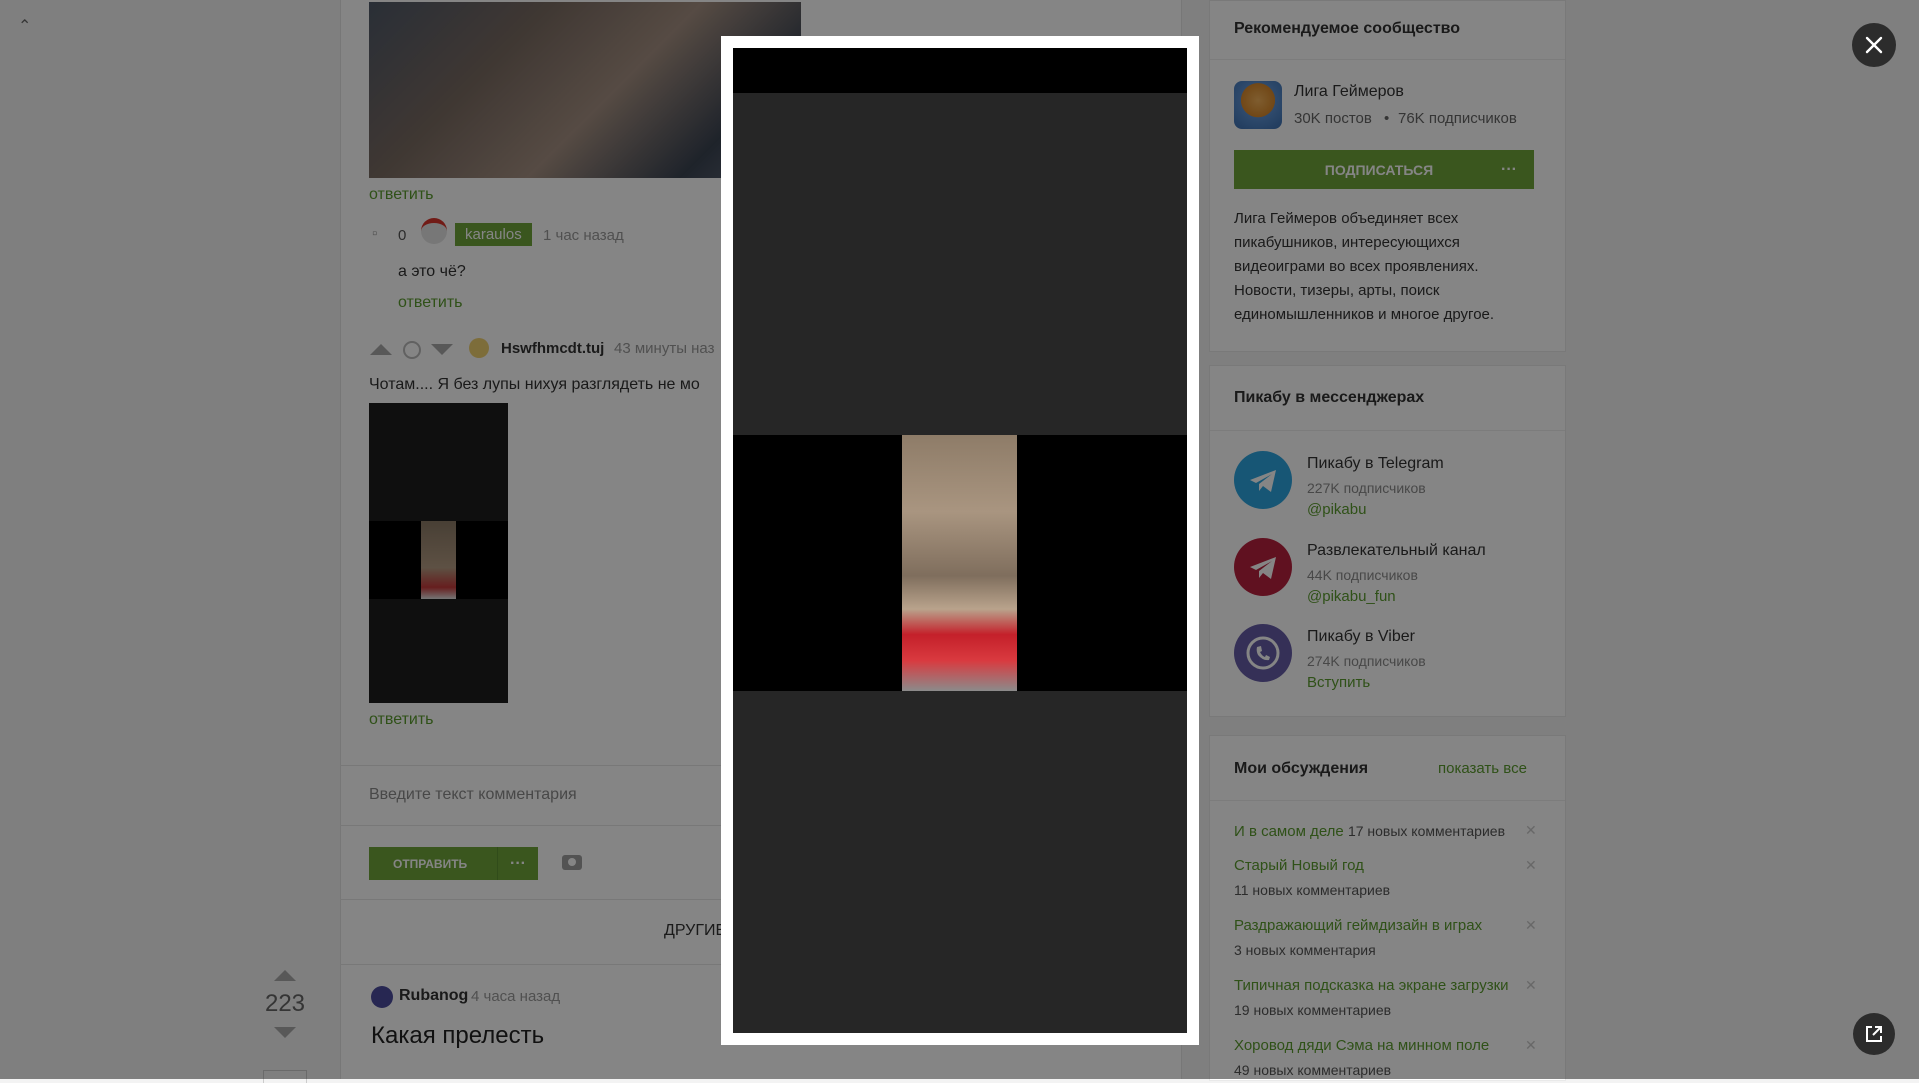  Describe the element at coordinates (1874, 45) in the screenshot. I see `close-icon` at that location.